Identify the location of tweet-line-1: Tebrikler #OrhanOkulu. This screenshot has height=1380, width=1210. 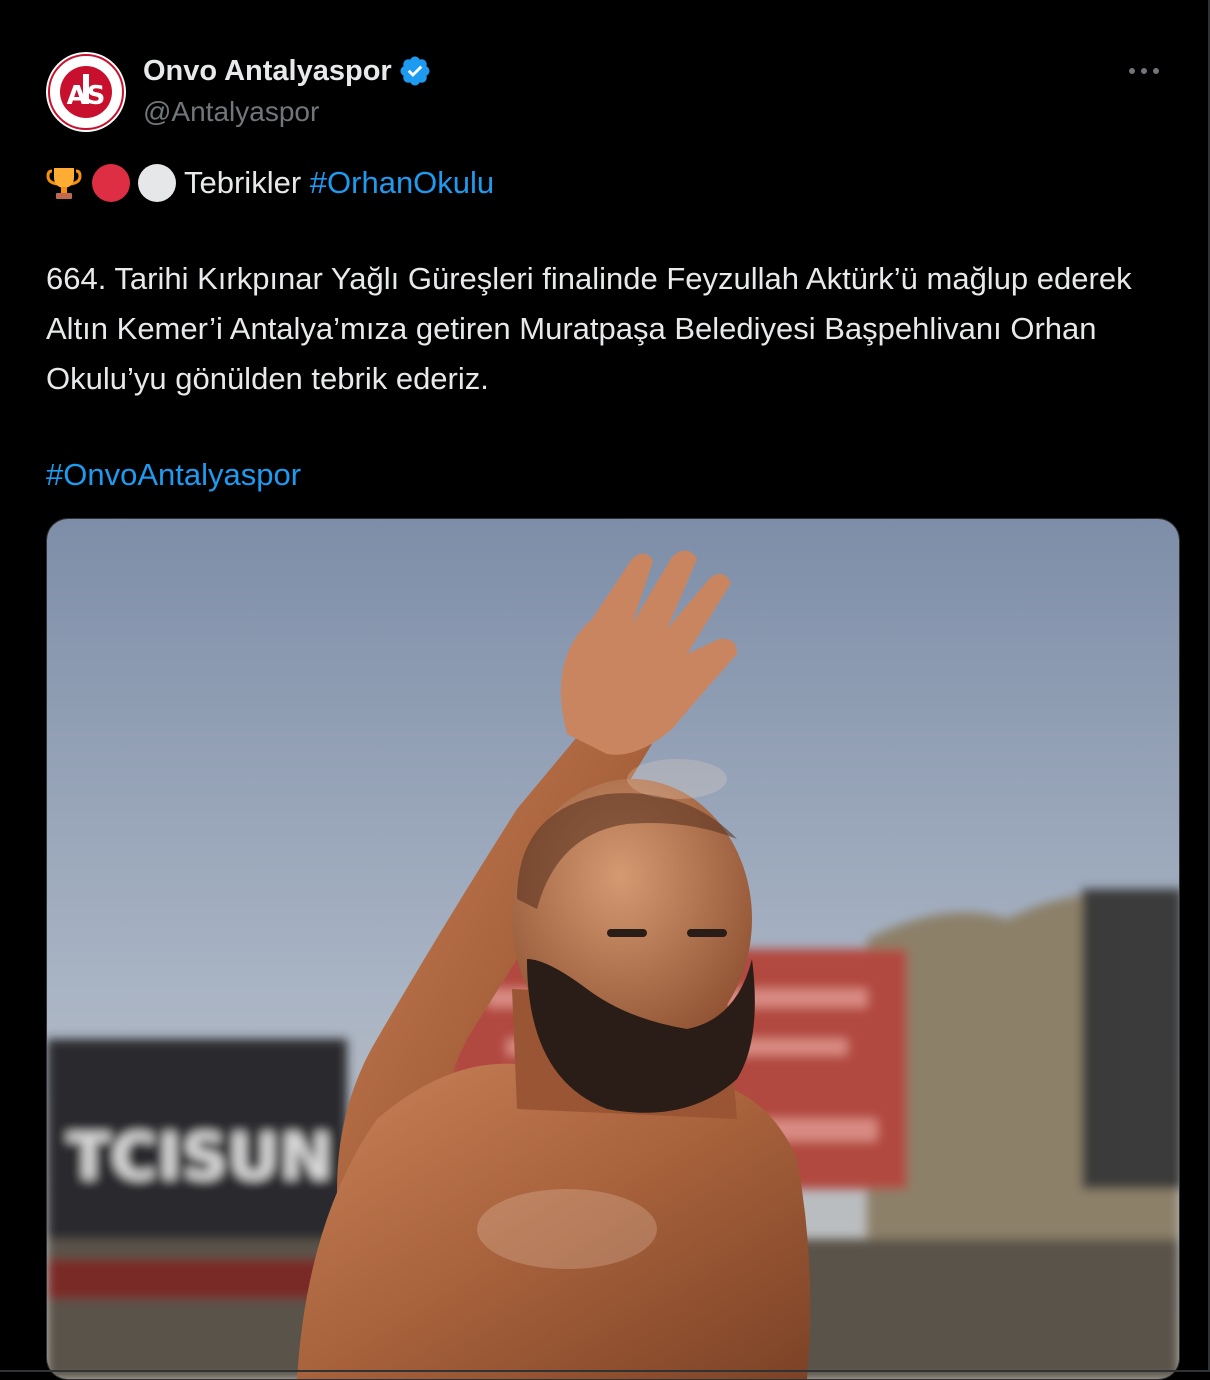
(611, 183).